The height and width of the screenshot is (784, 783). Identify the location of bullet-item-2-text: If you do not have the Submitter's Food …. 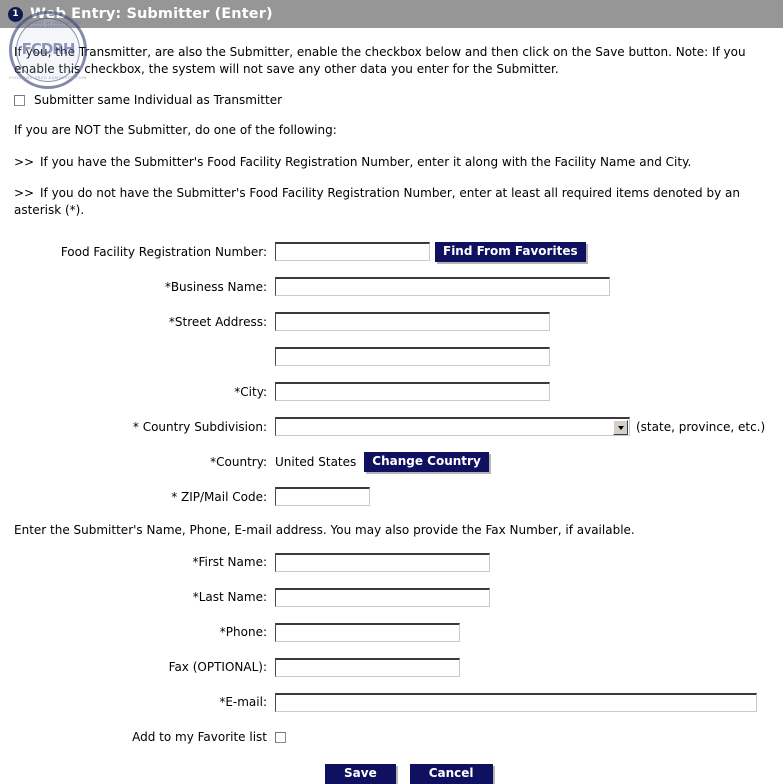
(377, 201).